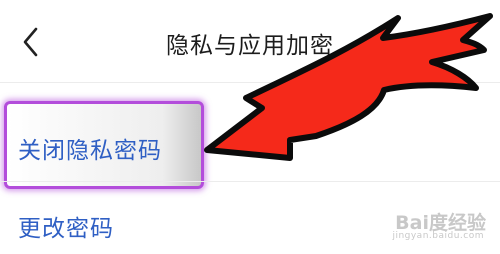 This screenshot has width=500, height=254. I want to click on page-title: 隐私与应用加密, so click(250, 46).